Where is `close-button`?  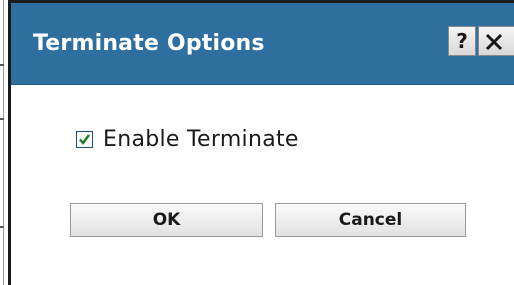 close-button is located at coordinates (496, 41).